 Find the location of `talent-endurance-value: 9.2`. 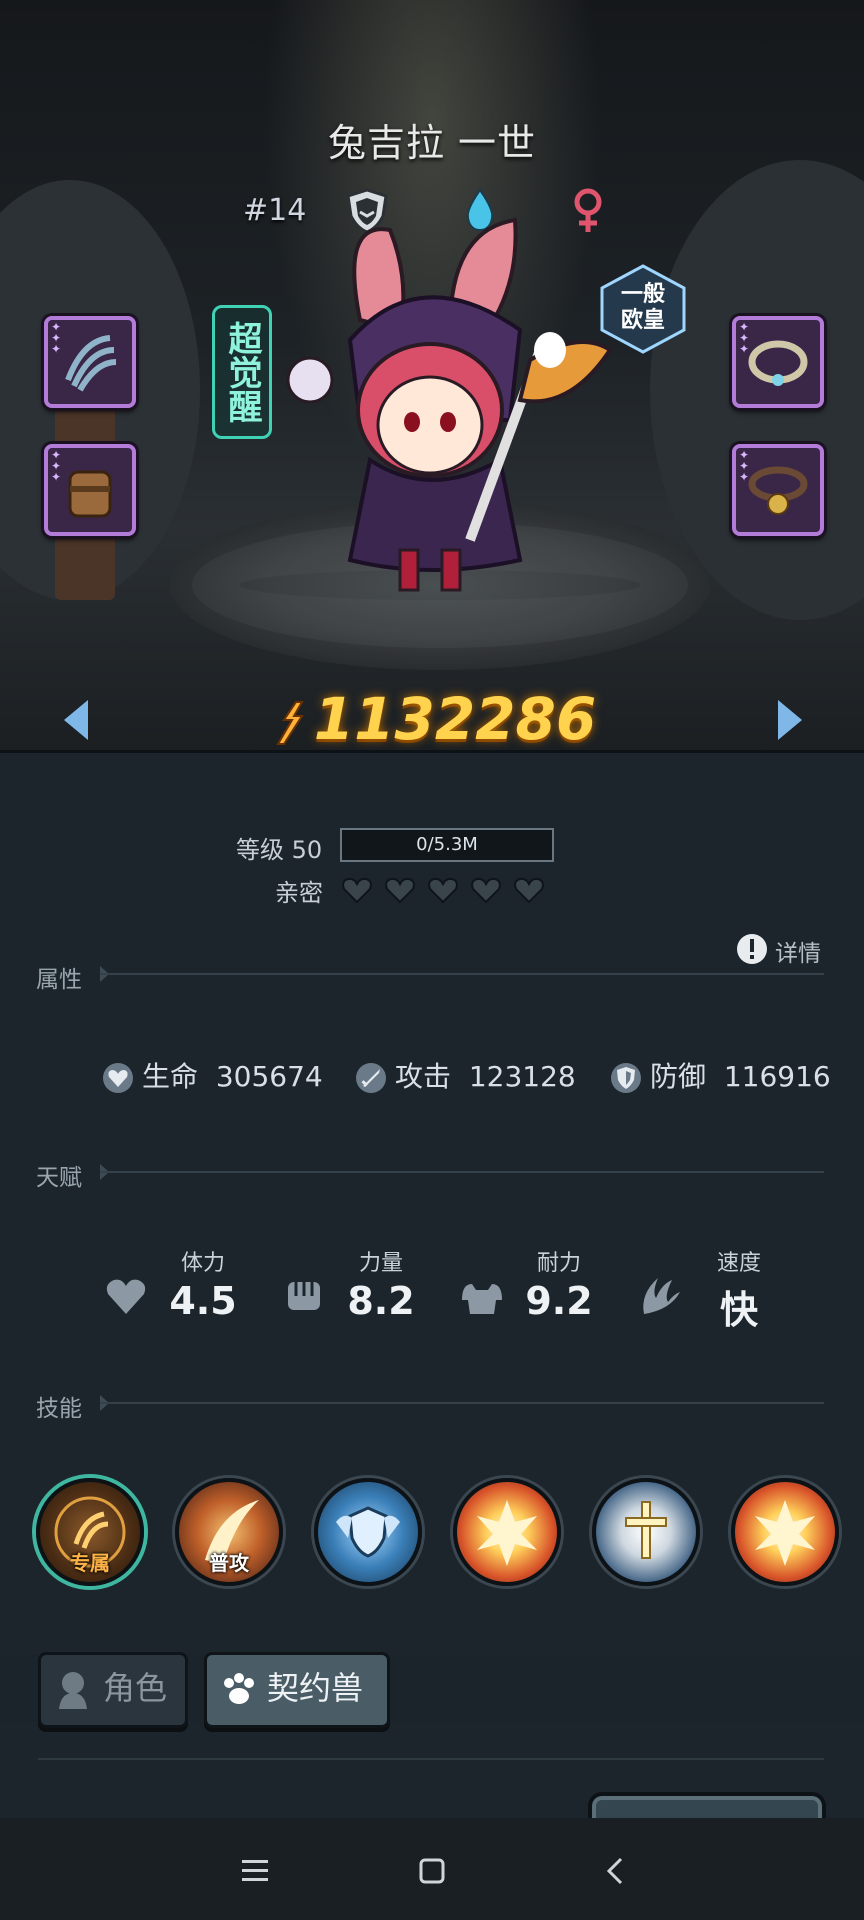

talent-endurance-value: 9.2 is located at coordinates (559, 1301).